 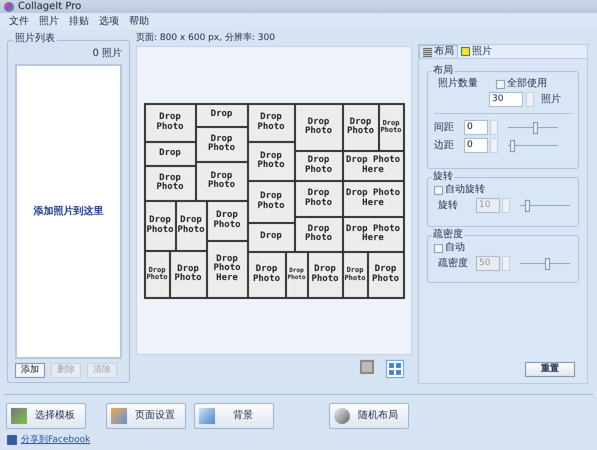 I want to click on empty-hint: 添加照片到这里, so click(x=69, y=211).